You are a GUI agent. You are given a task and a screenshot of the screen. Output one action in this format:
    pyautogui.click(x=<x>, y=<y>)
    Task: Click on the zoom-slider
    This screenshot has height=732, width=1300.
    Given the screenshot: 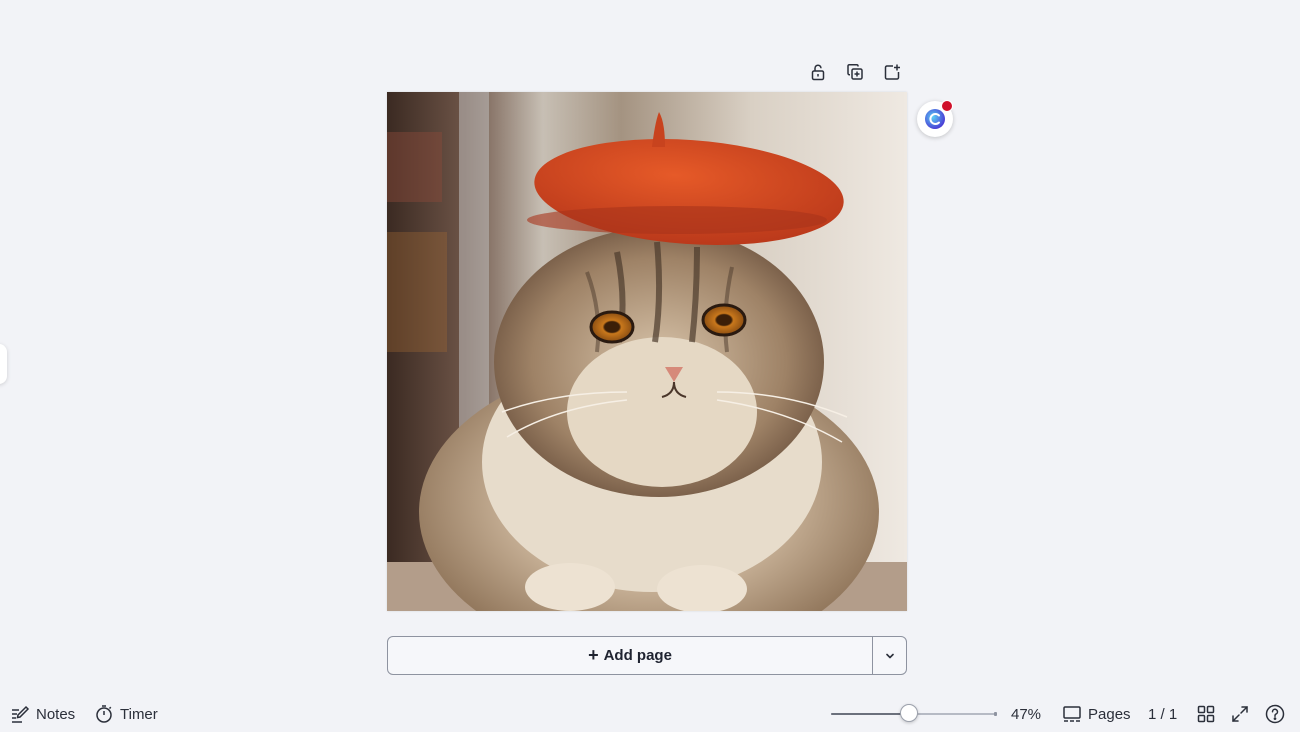 What is the action you would take?
    pyautogui.click(x=914, y=713)
    